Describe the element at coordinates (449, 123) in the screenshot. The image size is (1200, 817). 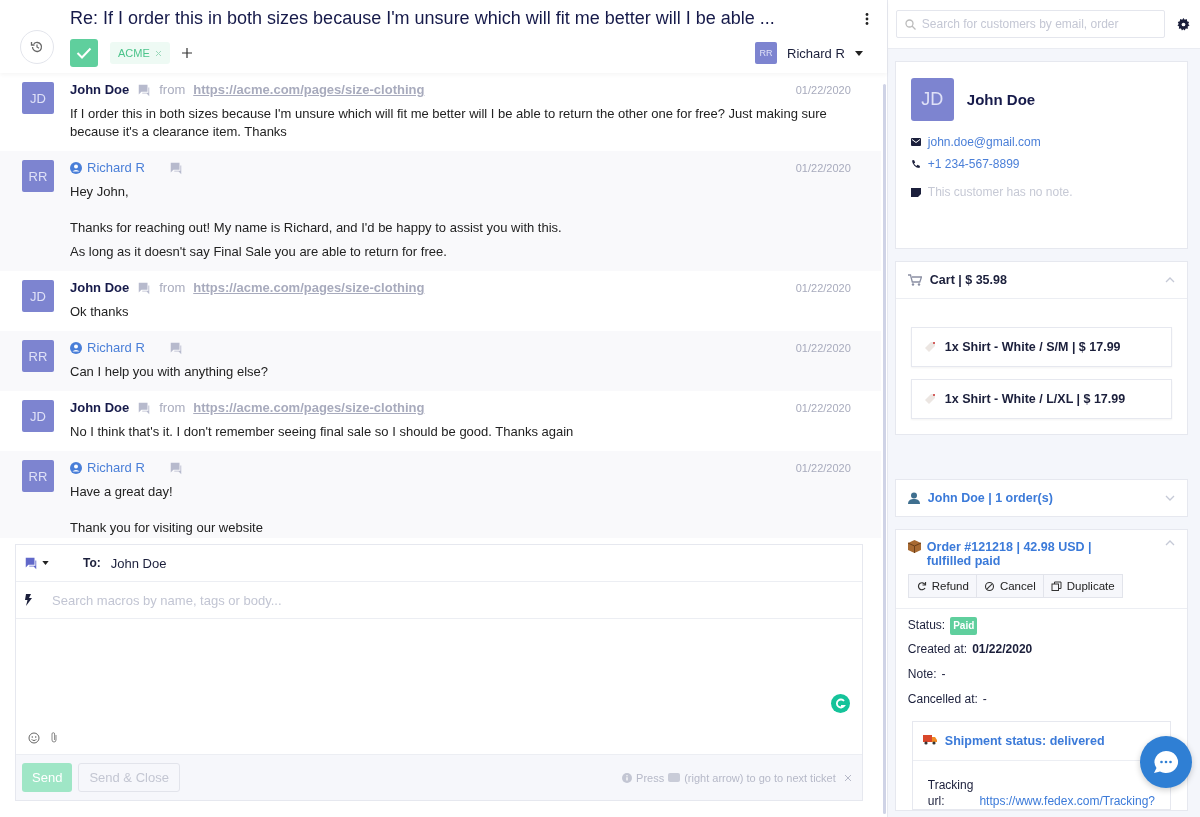
I see `message-text: If I order this in both sizes because I'm unsure which will fit me better will I be able to return the other one for free? Just making sure because it's a clearance item. Thanks` at that location.